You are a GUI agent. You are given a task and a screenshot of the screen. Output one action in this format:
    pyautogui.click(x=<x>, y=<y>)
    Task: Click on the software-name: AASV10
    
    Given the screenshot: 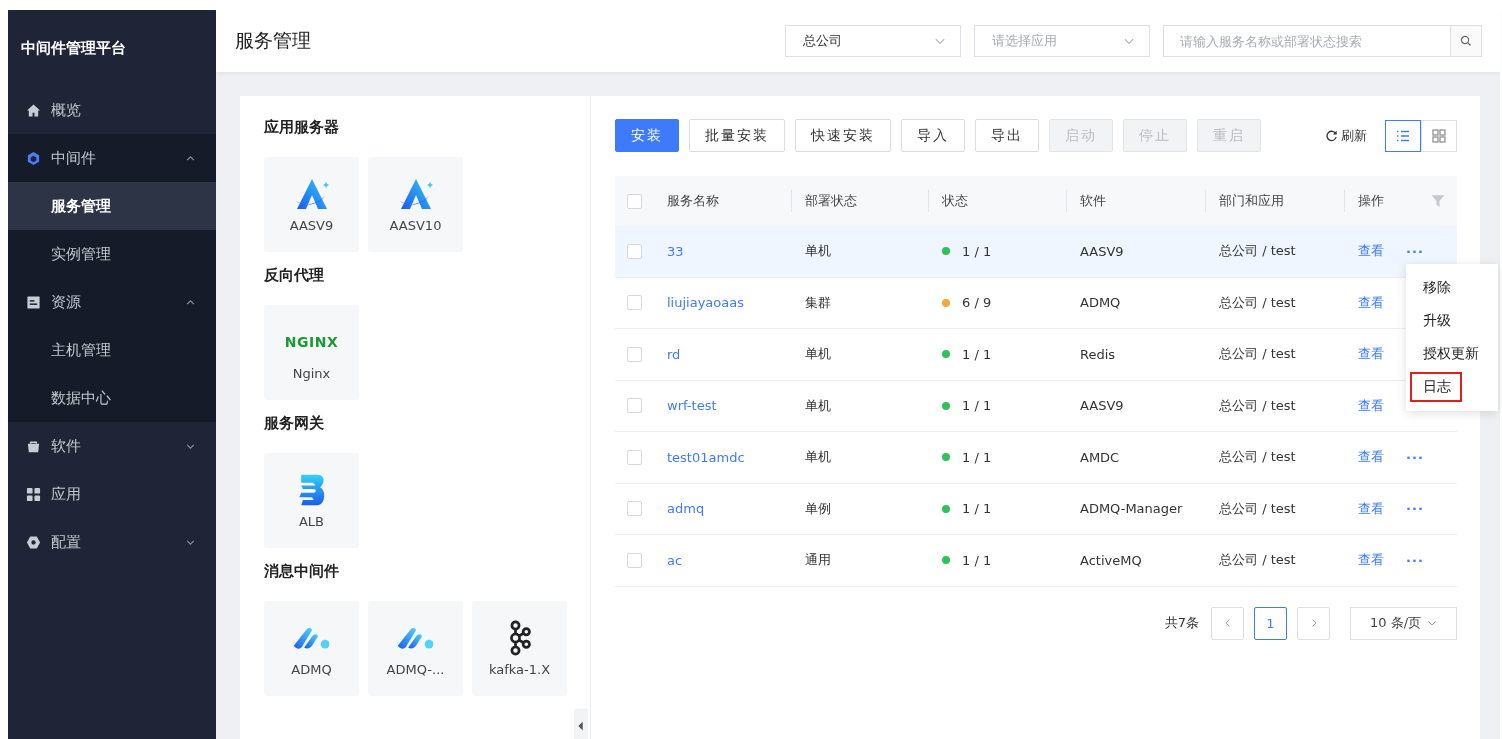 What is the action you would take?
    pyautogui.click(x=415, y=225)
    